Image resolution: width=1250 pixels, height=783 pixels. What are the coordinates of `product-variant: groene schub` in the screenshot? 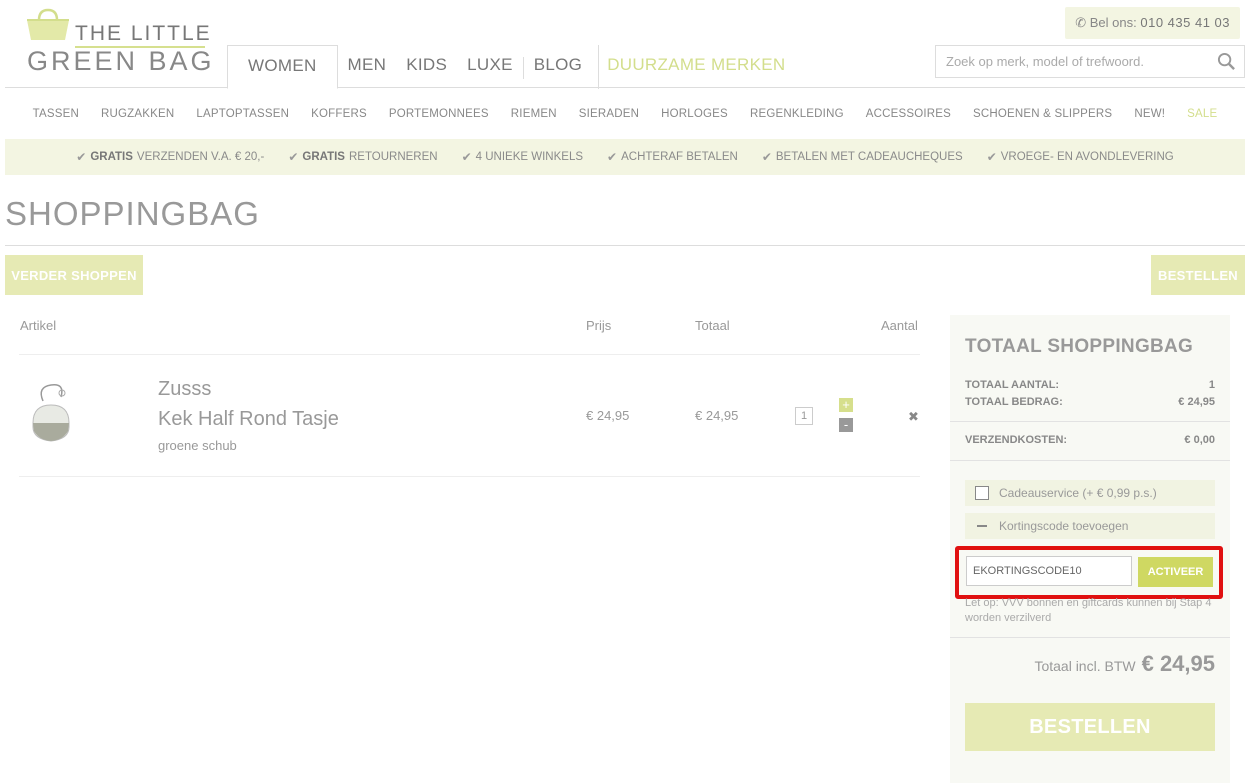 It's located at (197, 445).